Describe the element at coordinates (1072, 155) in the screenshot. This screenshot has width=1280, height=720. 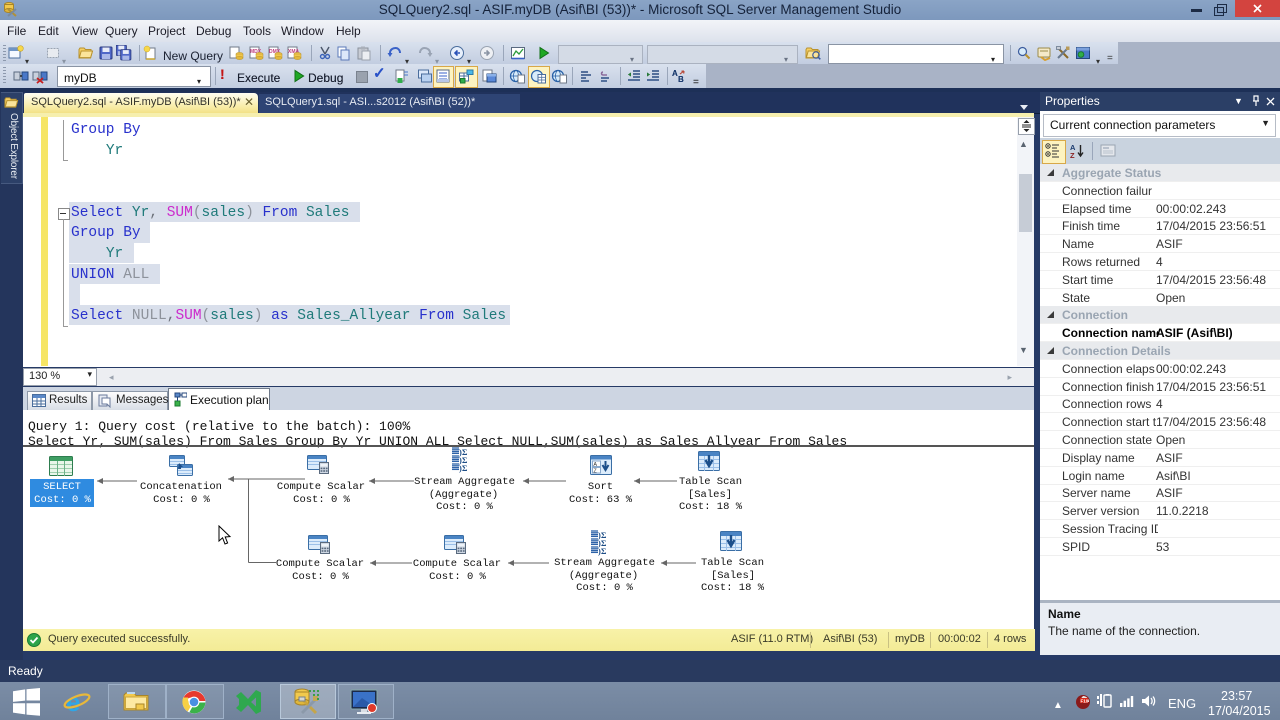
I see `svg-text: Z` at that location.